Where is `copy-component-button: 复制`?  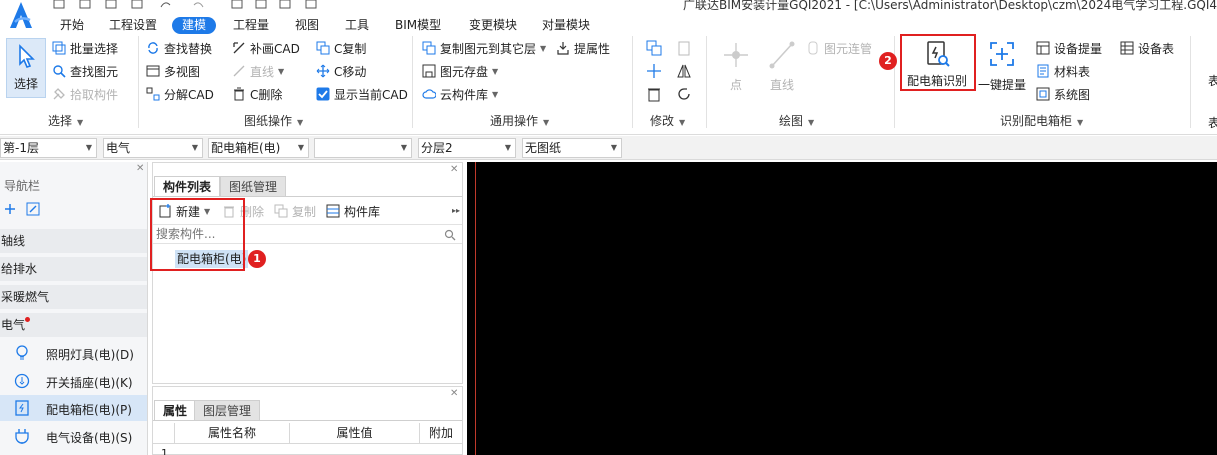 copy-component-button: 复制 is located at coordinates (295, 211).